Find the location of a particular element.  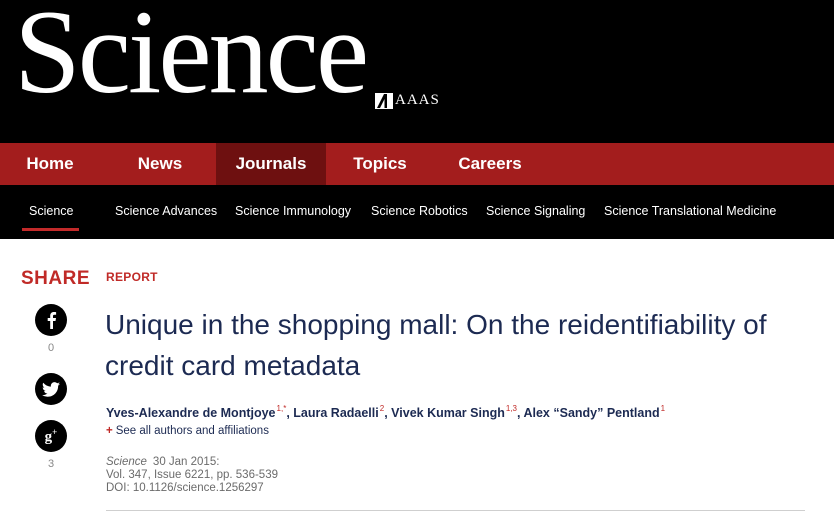

twitter-share-button is located at coordinates (51, 389).